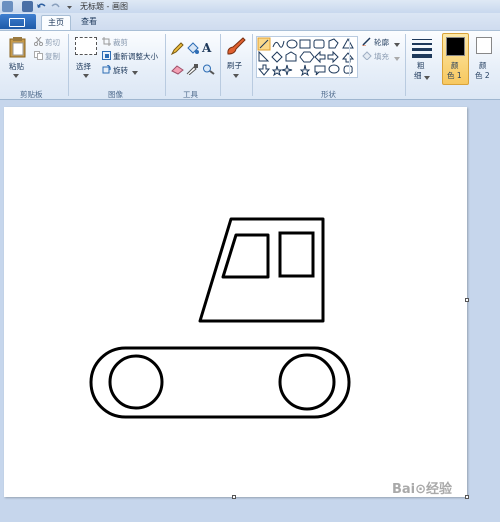 The height and width of the screenshot is (522, 500). I want to click on color1-swatch, so click(455, 46).